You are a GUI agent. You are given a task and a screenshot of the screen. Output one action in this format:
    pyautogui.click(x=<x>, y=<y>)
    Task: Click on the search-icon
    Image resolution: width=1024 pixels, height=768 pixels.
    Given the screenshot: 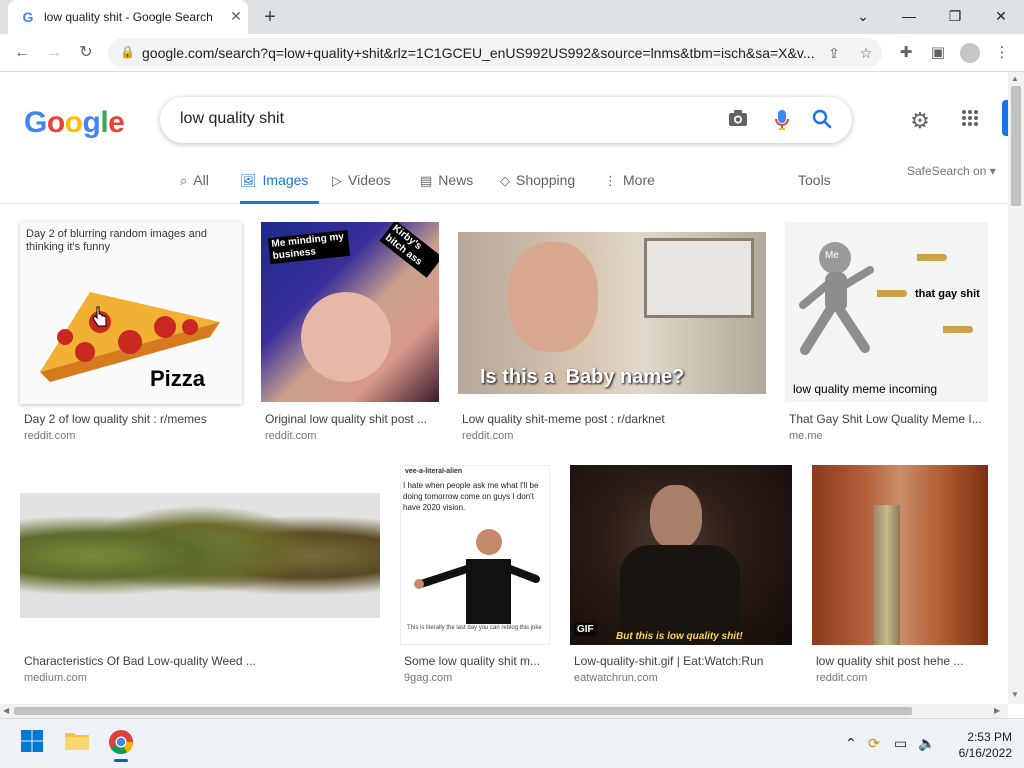 What is the action you would take?
    pyautogui.click(x=822, y=121)
    